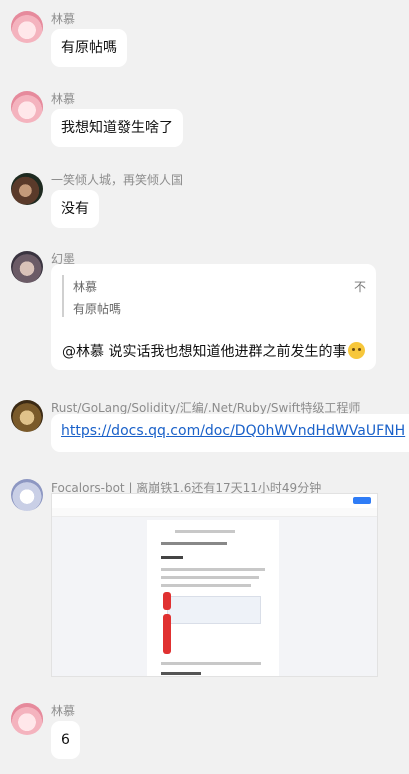 This screenshot has width=409, height=774. What do you see at coordinates (214, 296) in the screenshot?
I see `quoted-message: 林慕 不 有原帖嗎` at bounding box center [214, 296].